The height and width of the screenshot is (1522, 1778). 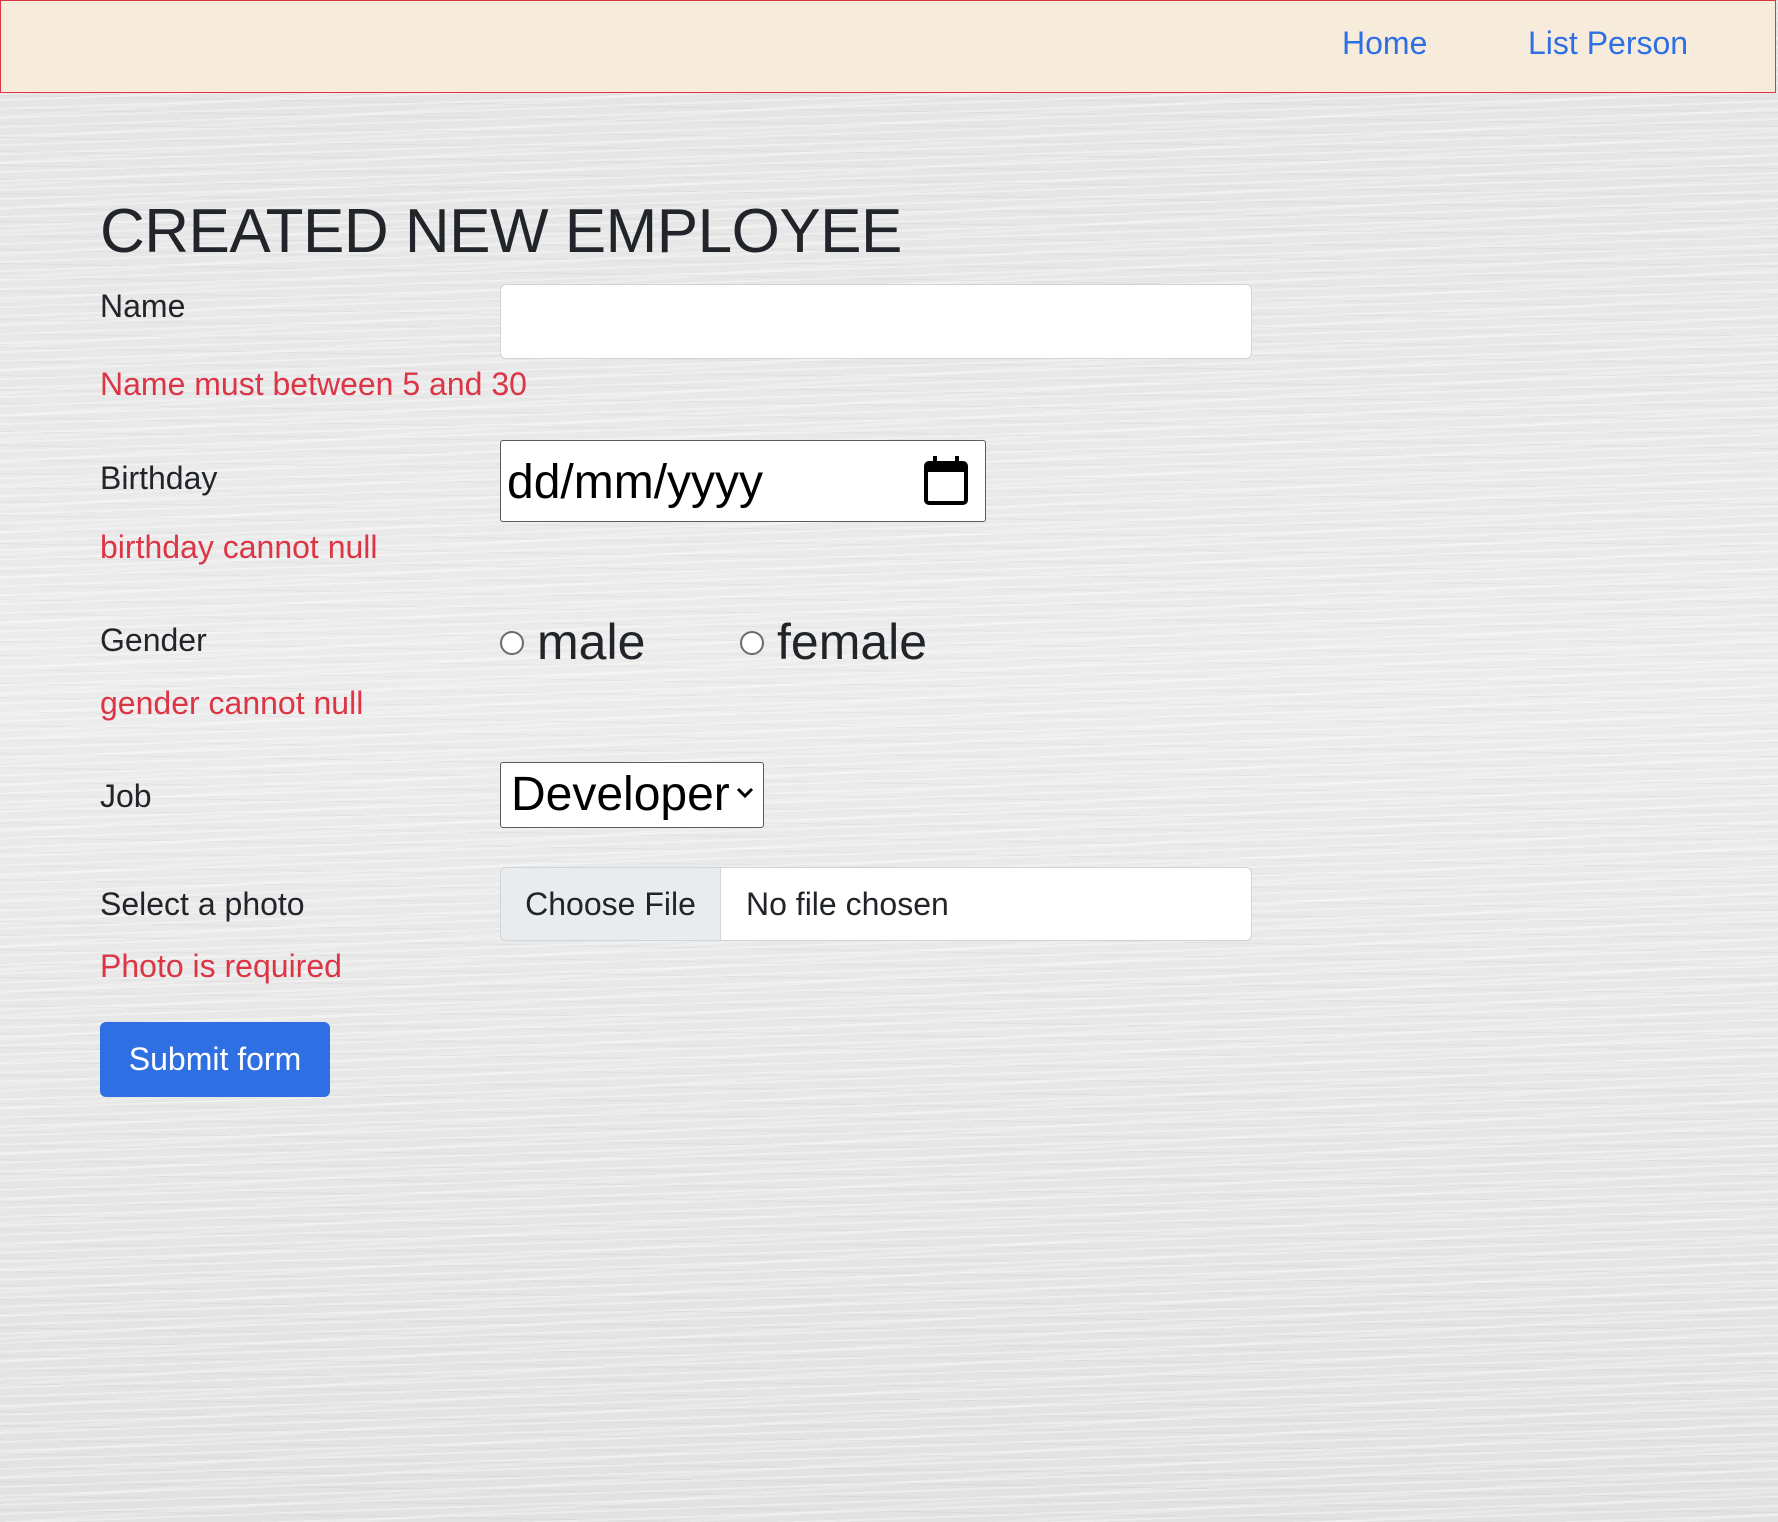 I want to click on gender-female-radio, so click(x=752, y=643).